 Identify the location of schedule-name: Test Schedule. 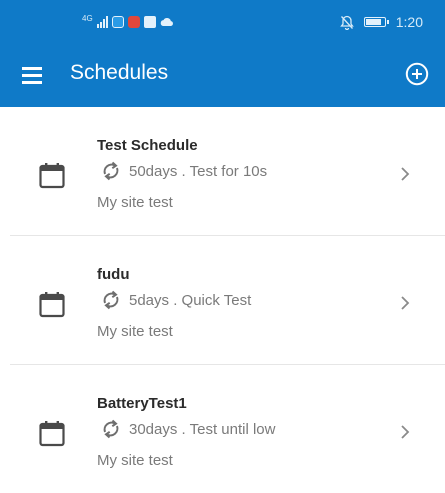
(147, 145).